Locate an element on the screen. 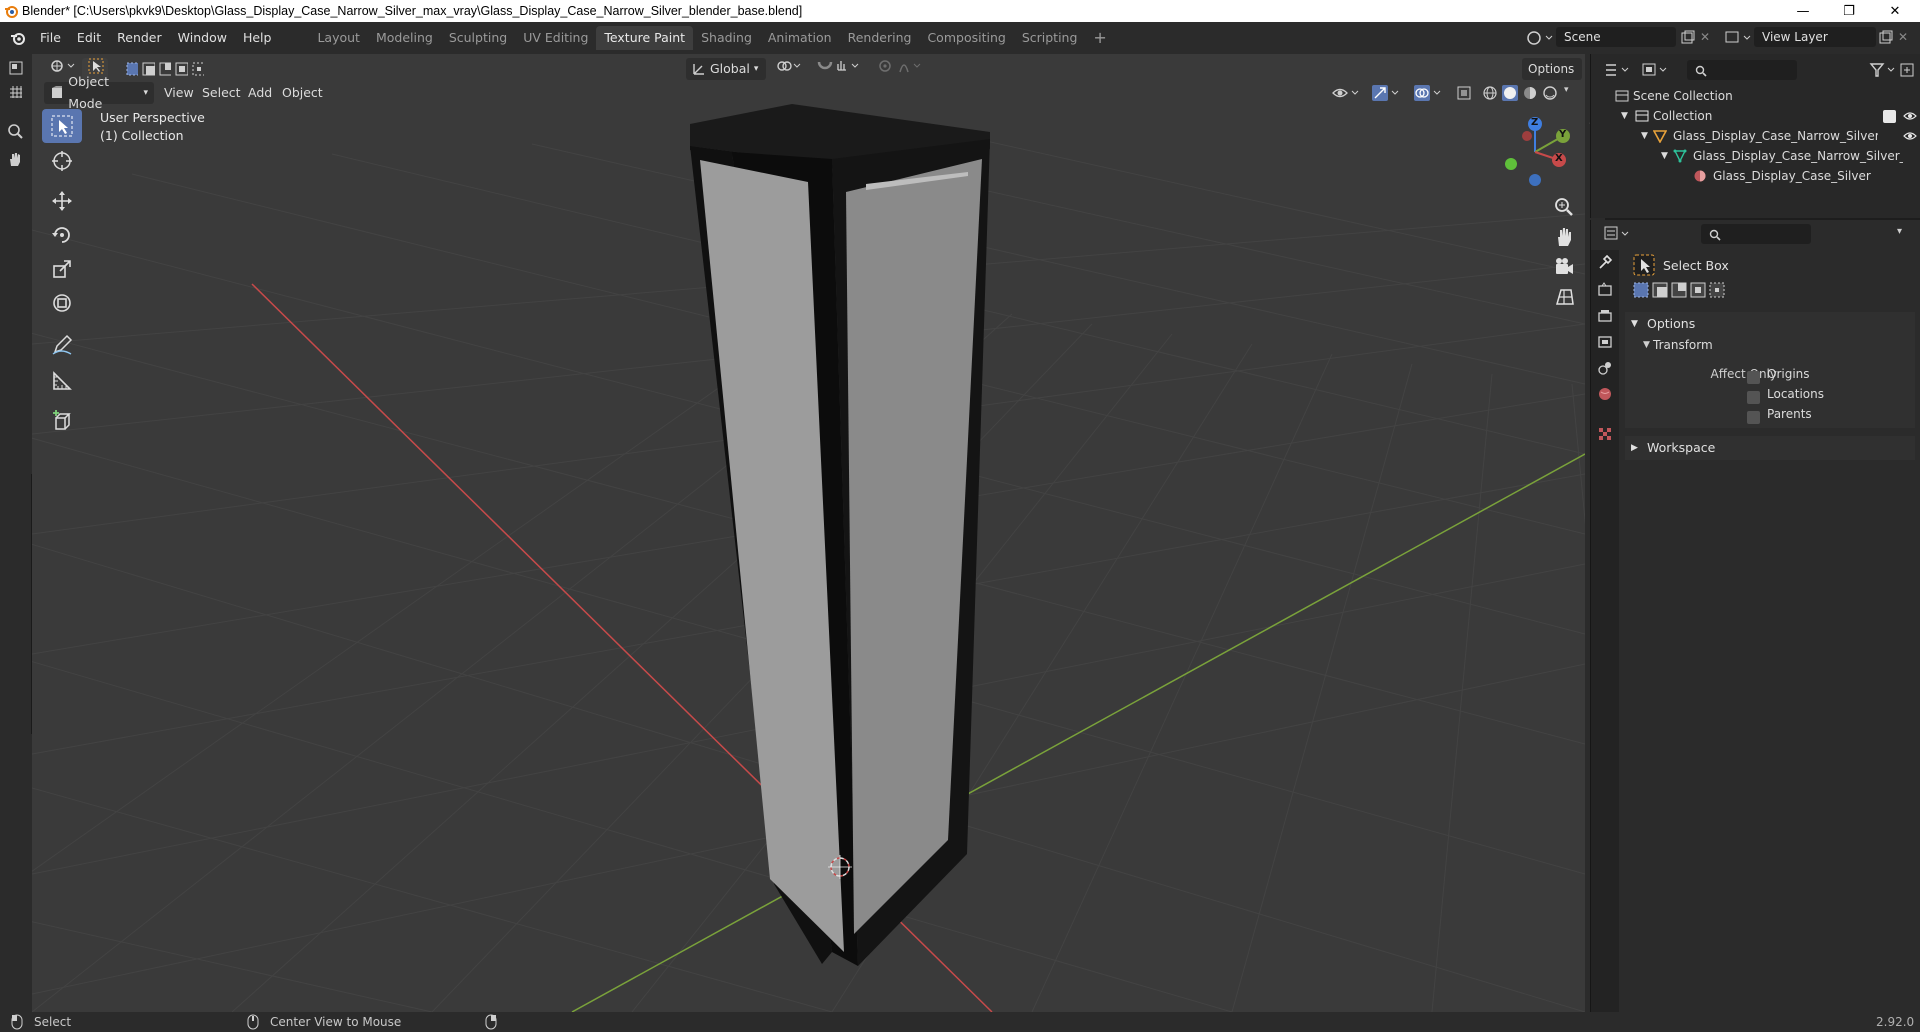 This screenshot has height=1032, width=1920. grid-toggle-icon is located at coordinates (16, 92).